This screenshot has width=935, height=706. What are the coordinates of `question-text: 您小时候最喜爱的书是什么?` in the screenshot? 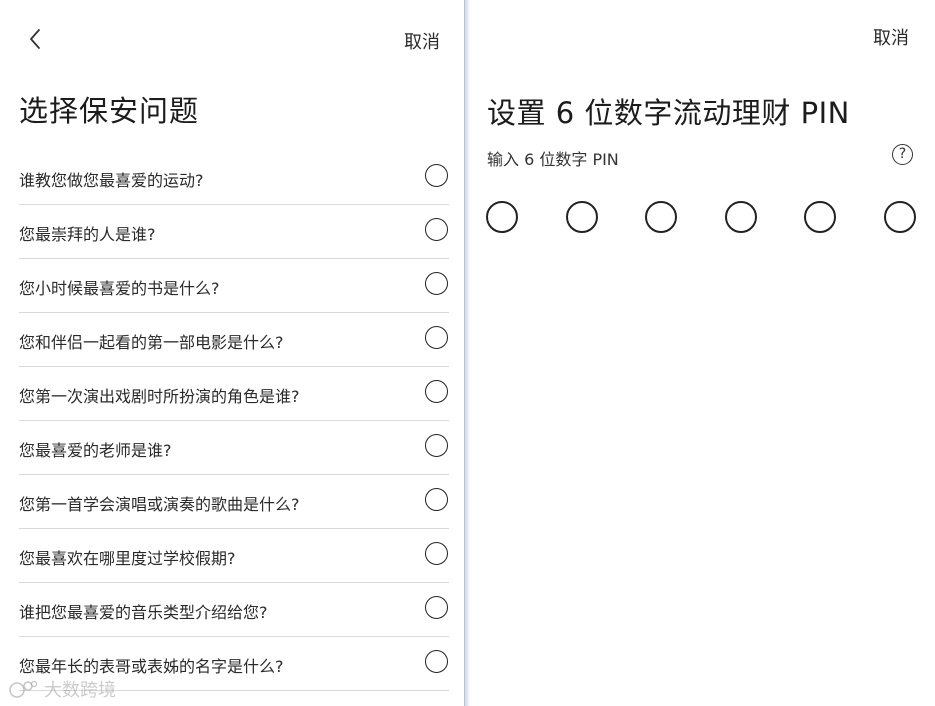 It's located at (119, 288).